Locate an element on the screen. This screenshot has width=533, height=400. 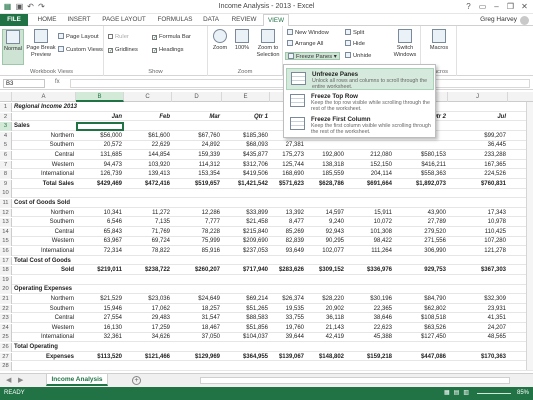
cell is located at coordinates (326, 145).